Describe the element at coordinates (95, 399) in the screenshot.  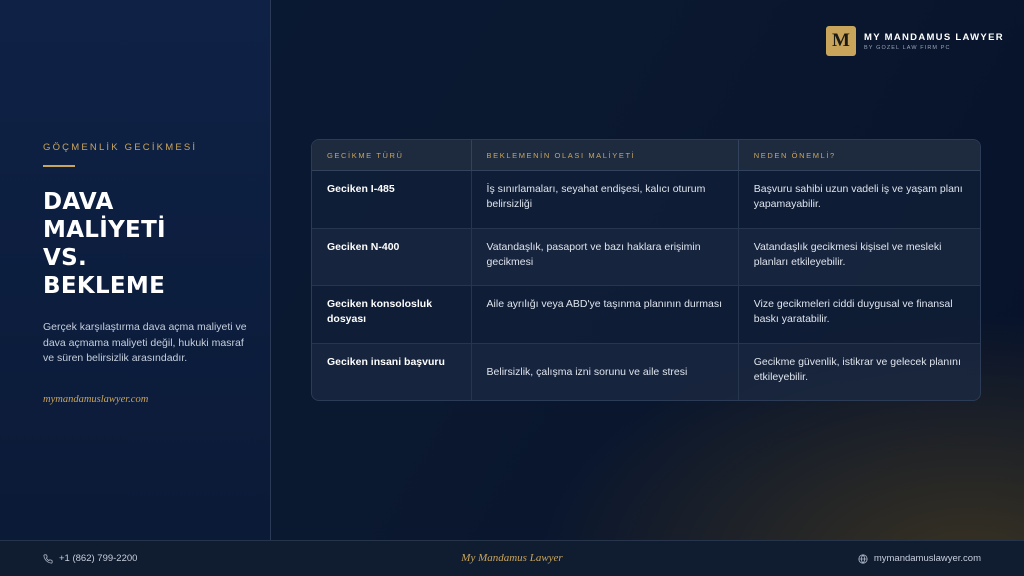
I see `website-link: mymandamuslawyer.com` at that location.